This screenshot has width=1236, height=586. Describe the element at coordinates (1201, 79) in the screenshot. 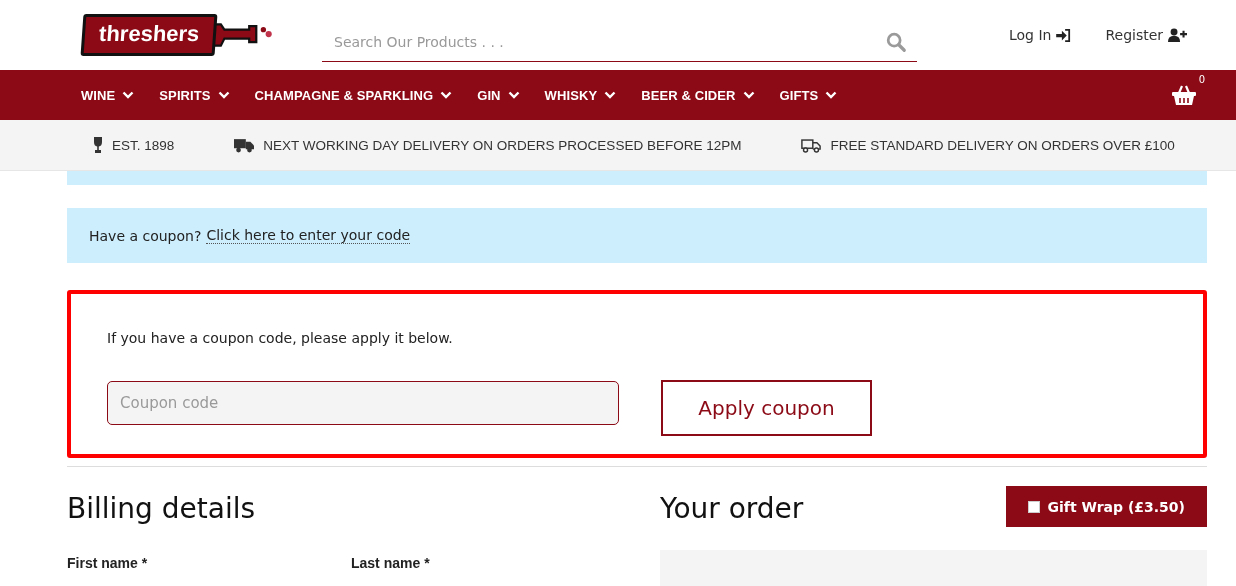

I see `cart-count: 0` at that location.